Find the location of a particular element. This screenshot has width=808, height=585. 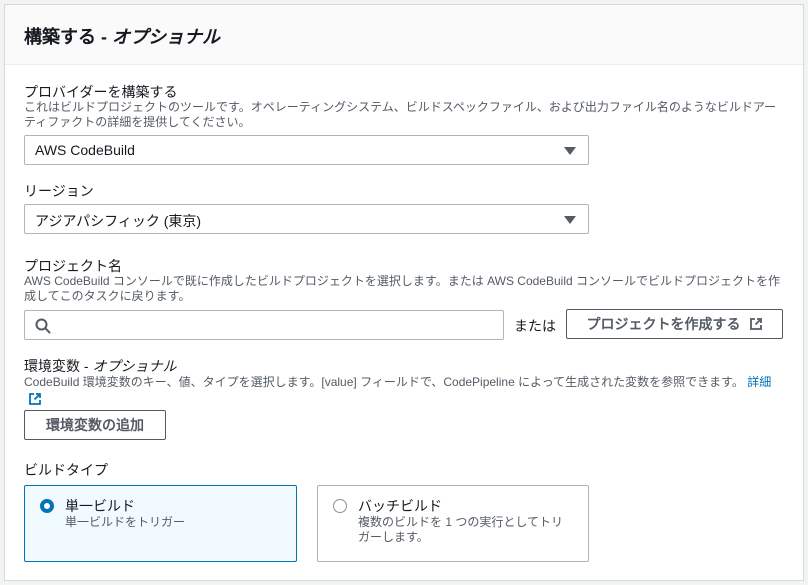

region-label: リージョン is located at coordinates (59, 191).